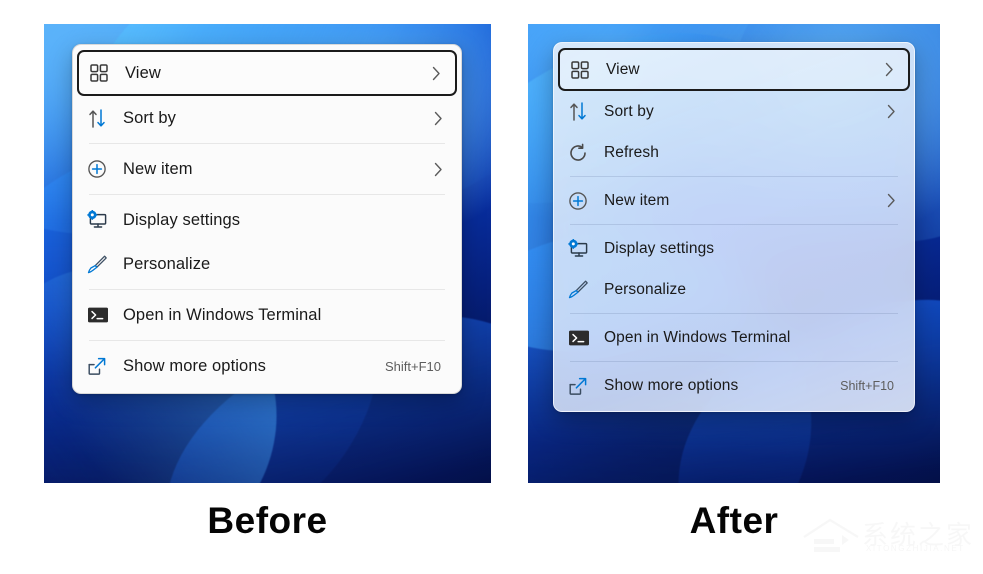  I want to click on menu-item-label: Refresh, so click(631, 152).